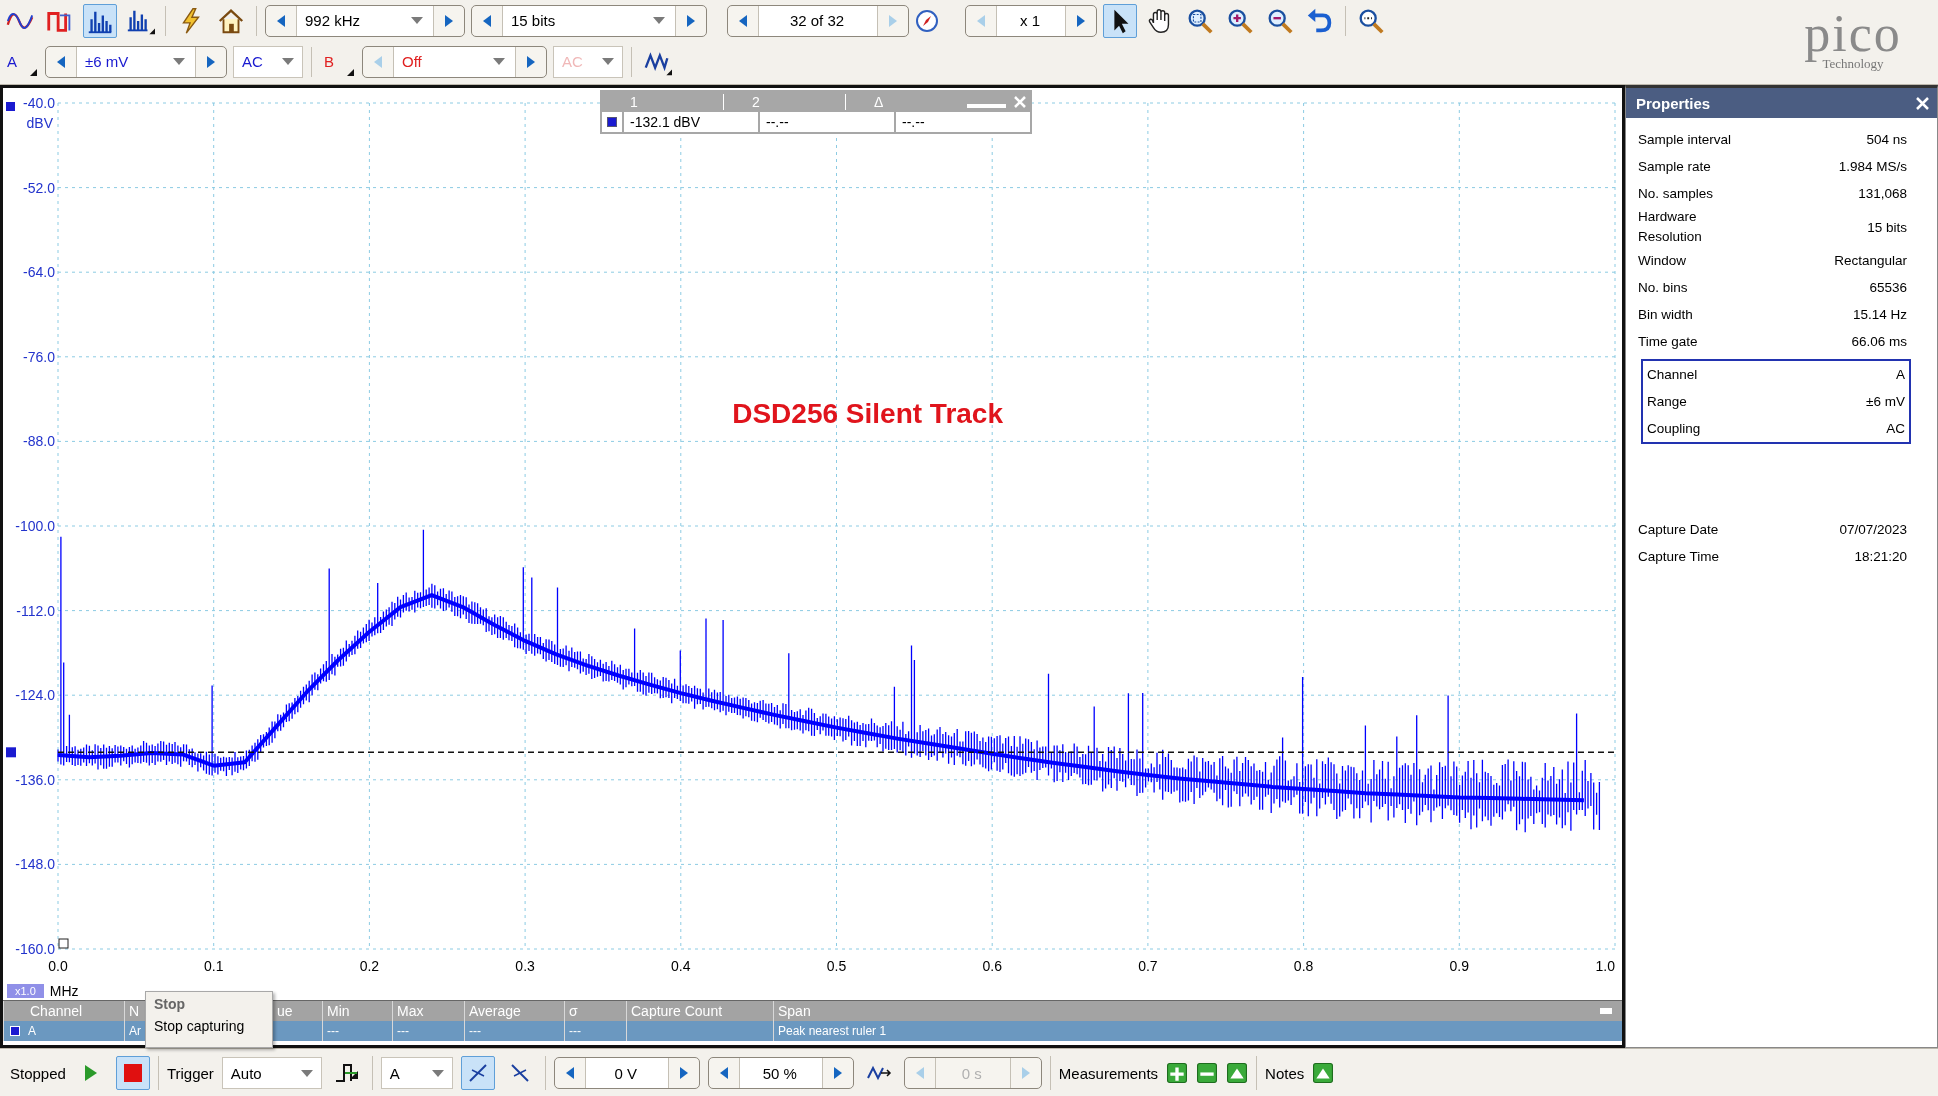 This screenshot has height=1096, width=1938. What do you see at coordinates (784, 102) in the screenshot?
I see `column-header: 2` at bounding box center [784, 102].